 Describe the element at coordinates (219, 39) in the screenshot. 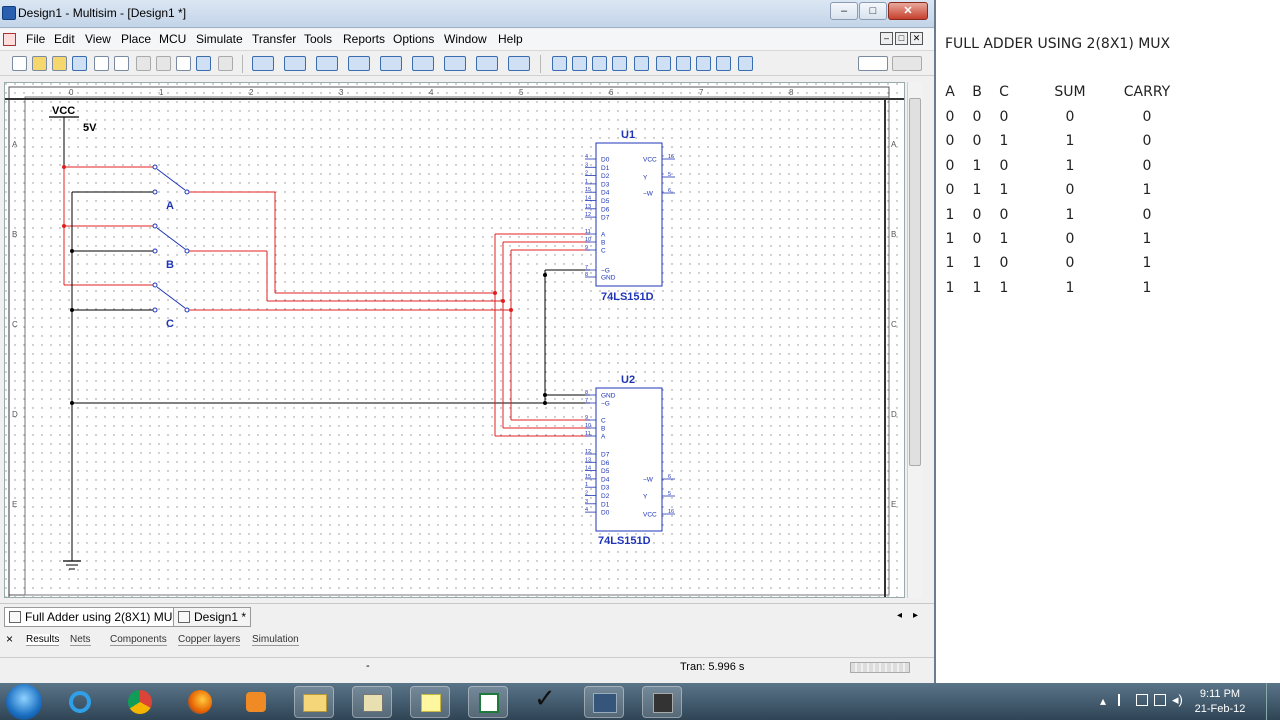

I see `menu-simulate: Simulate` at that location.